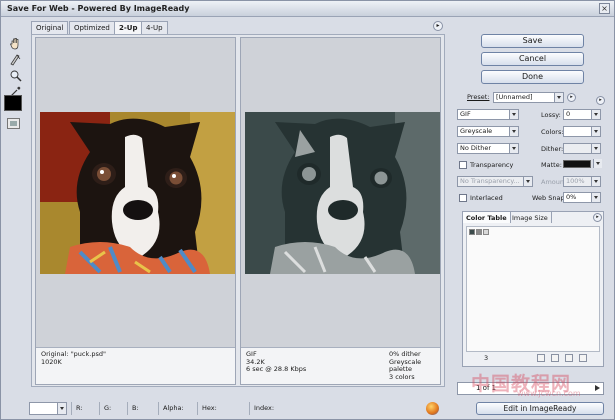 This screenshot has width=615, height=420. I want to click on lock-color-icon, so click(555, 358).